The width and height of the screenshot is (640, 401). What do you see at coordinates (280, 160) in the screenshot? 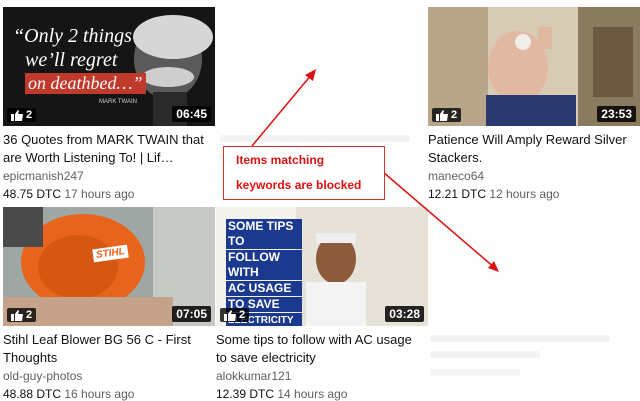
I see `annotation-line1: Items matching` at bounding box center [280, 160].